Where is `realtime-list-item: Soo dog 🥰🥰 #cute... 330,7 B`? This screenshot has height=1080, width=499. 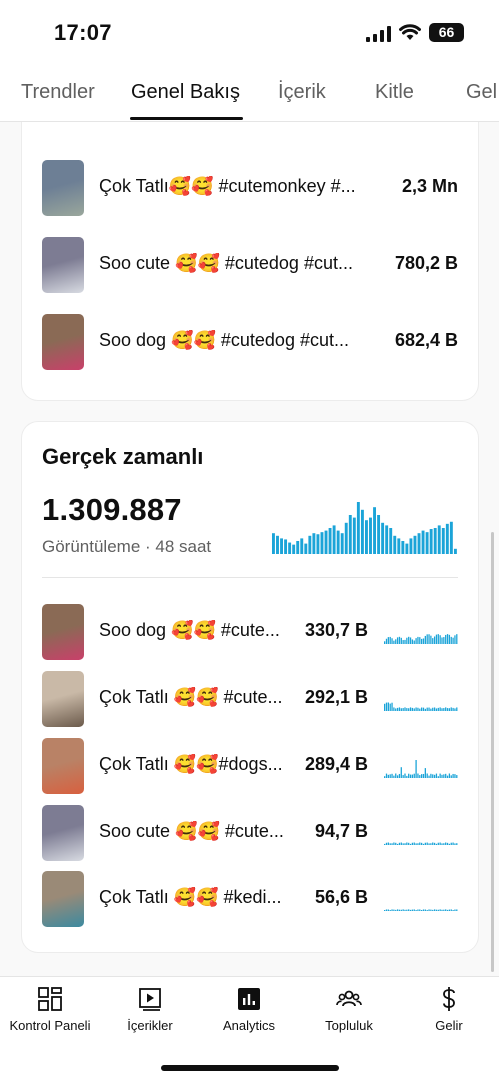 realtime-list-item: Soo dog 🥰🥰 #cute... 330,7 B is located at coordinates (250, 632).